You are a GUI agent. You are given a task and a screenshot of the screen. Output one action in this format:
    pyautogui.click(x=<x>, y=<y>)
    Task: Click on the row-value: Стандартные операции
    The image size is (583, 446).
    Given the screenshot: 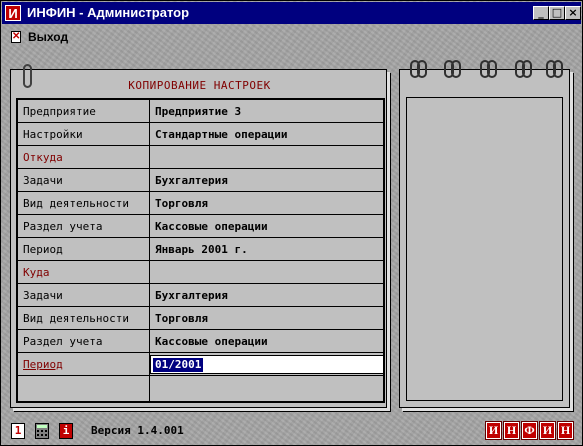 What is the action you would take?
    pyautogui.click(x=221, y=134)
    